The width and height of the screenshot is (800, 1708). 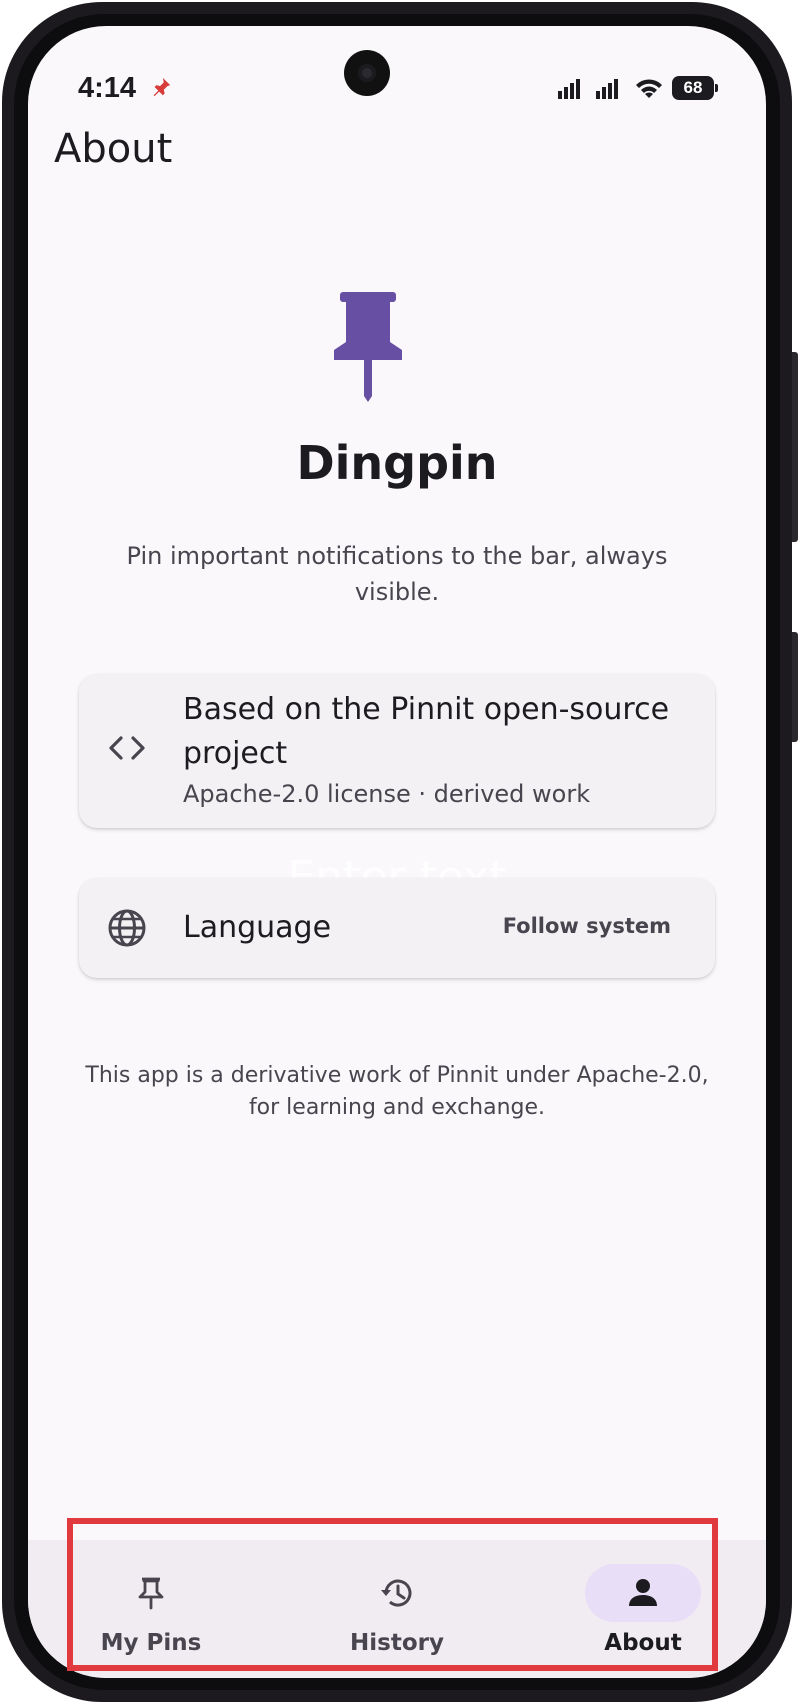 I want to click on language-setting-card: Language Follow system, so click(x=397, y=928).